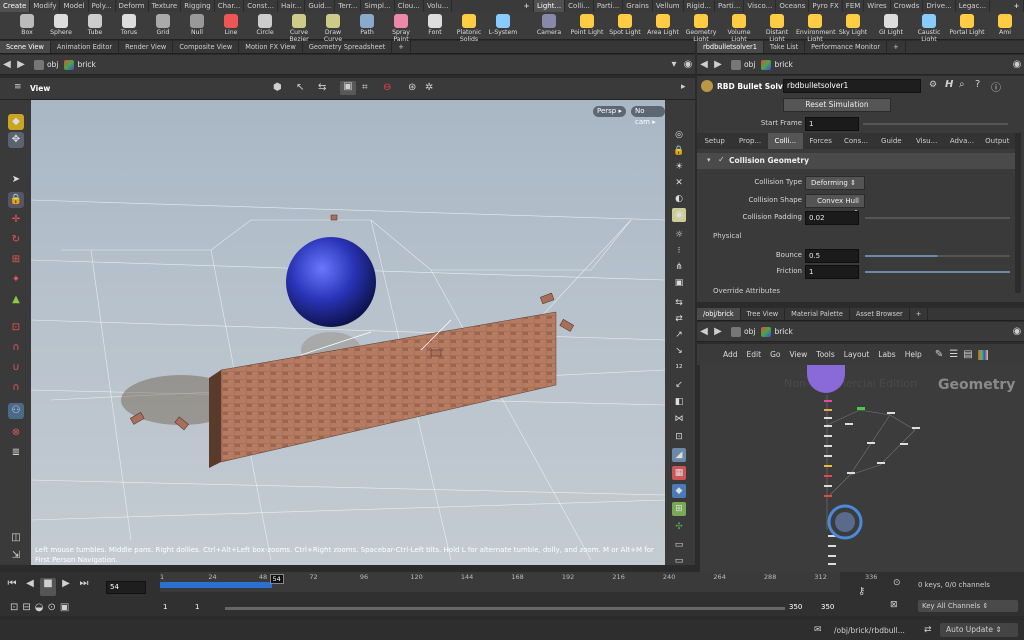  I want to click on key-all-channels-menu: Key All Channels ⇕, so click(968, 606).